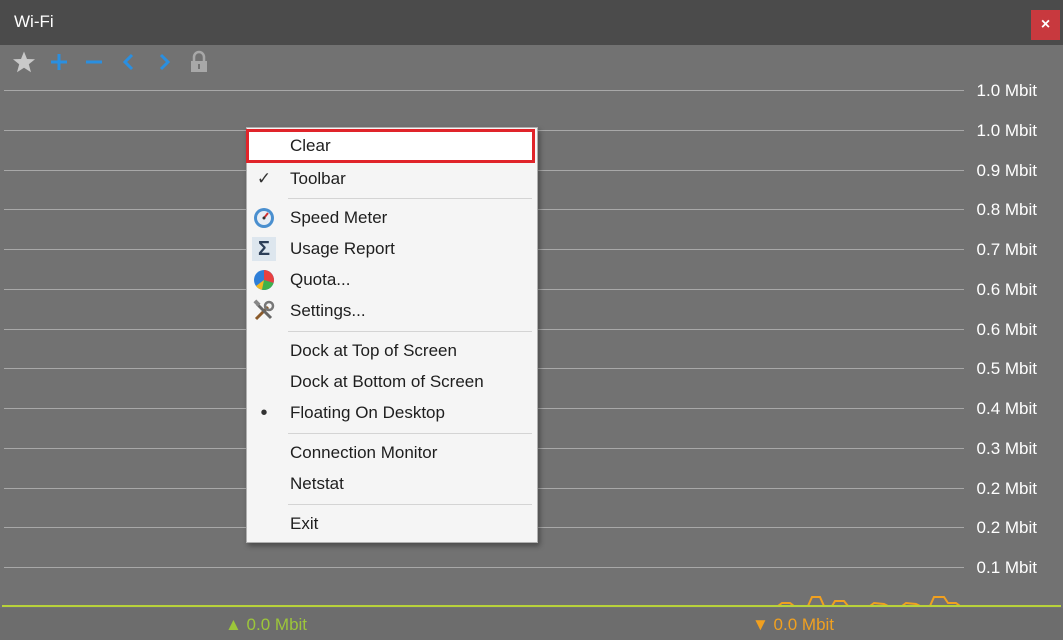 The height and width of the screenshot is (640, 1063). What do you see at coordinates (34, 21) in the screenshot?
I see `window-title: Wi-Fi` at bounding box center [34, 21].